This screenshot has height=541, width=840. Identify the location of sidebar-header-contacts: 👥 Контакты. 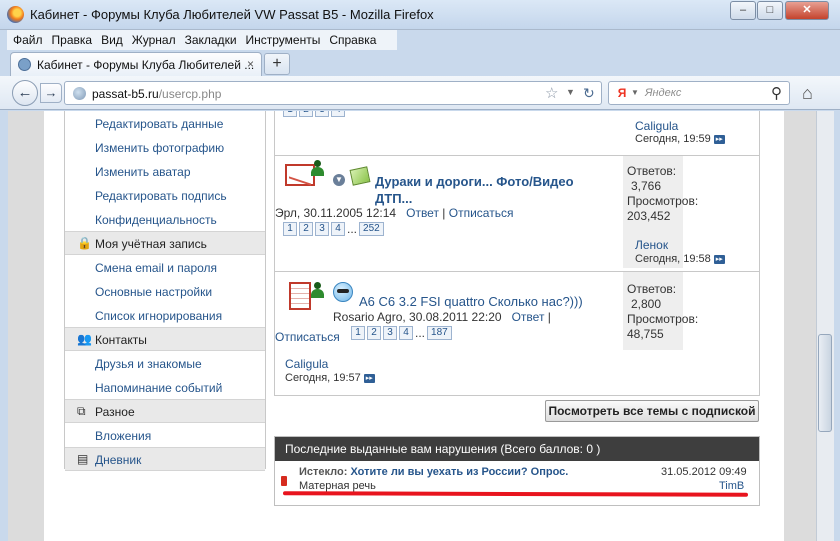
(165, 339).